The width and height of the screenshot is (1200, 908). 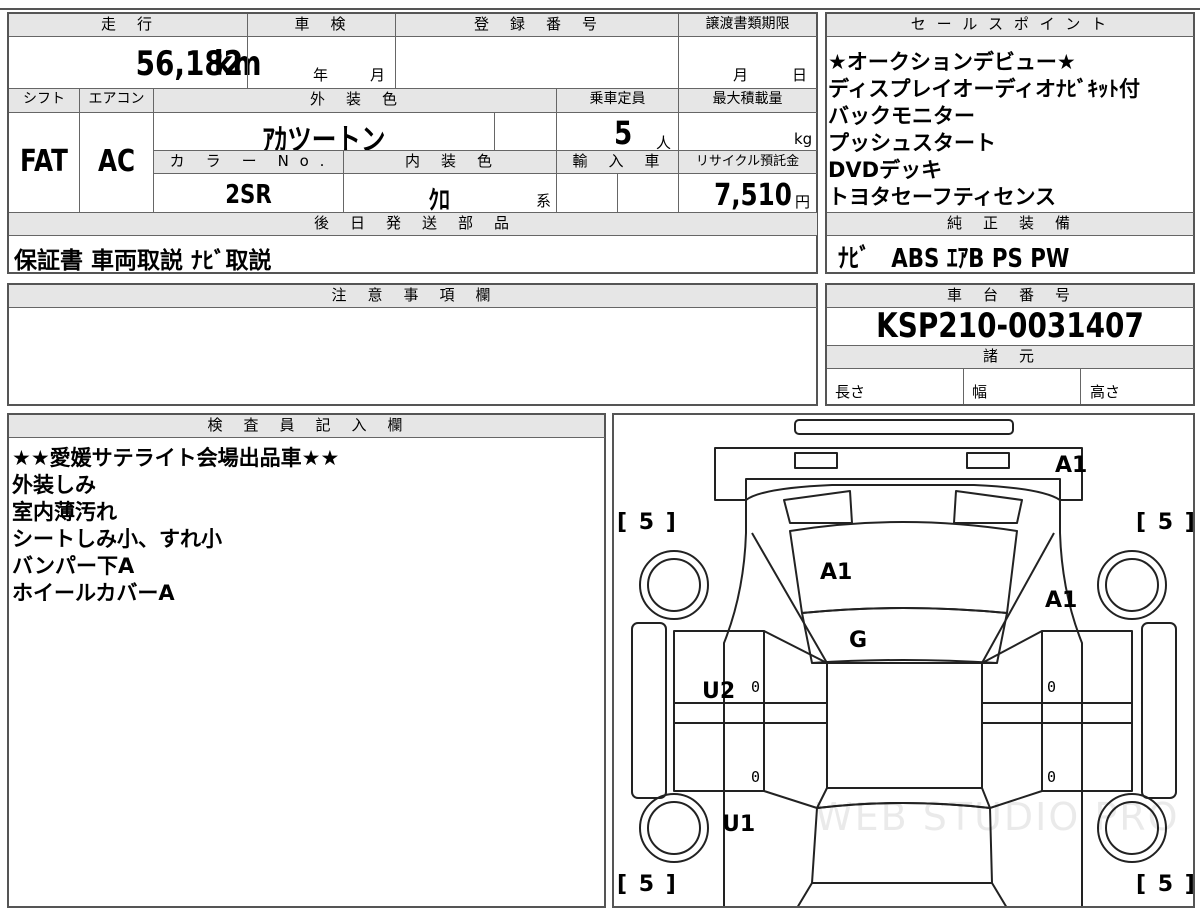 What do you see at coordinates (747, 162) in the screenshot?
I see `recycle-fee-header: リサイクル預託金` at bounding box center [747, 162].